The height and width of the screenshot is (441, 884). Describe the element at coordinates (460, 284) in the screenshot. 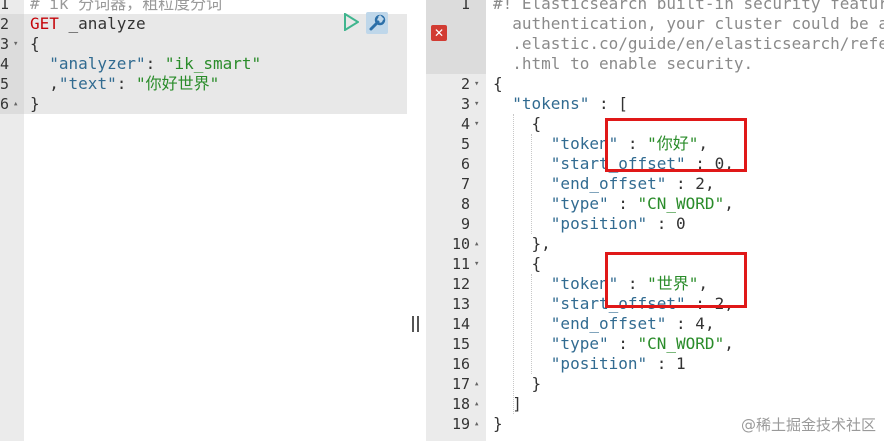

I see `line-number: 12` at that location.